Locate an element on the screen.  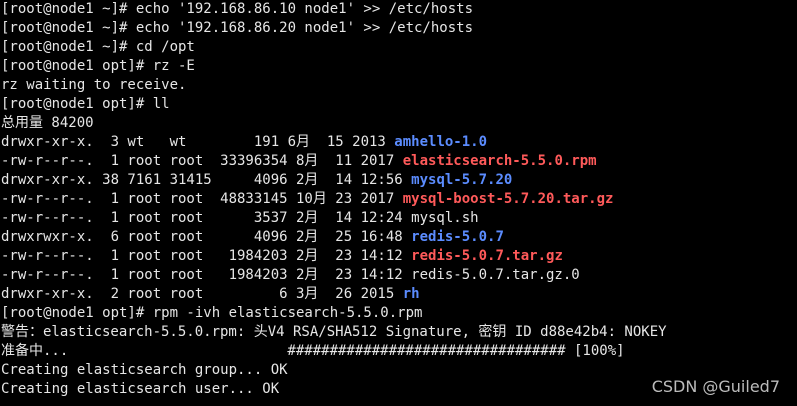
terminal-line: [root@node1 ~]# cd /opt is located at coordinates (98, 47).